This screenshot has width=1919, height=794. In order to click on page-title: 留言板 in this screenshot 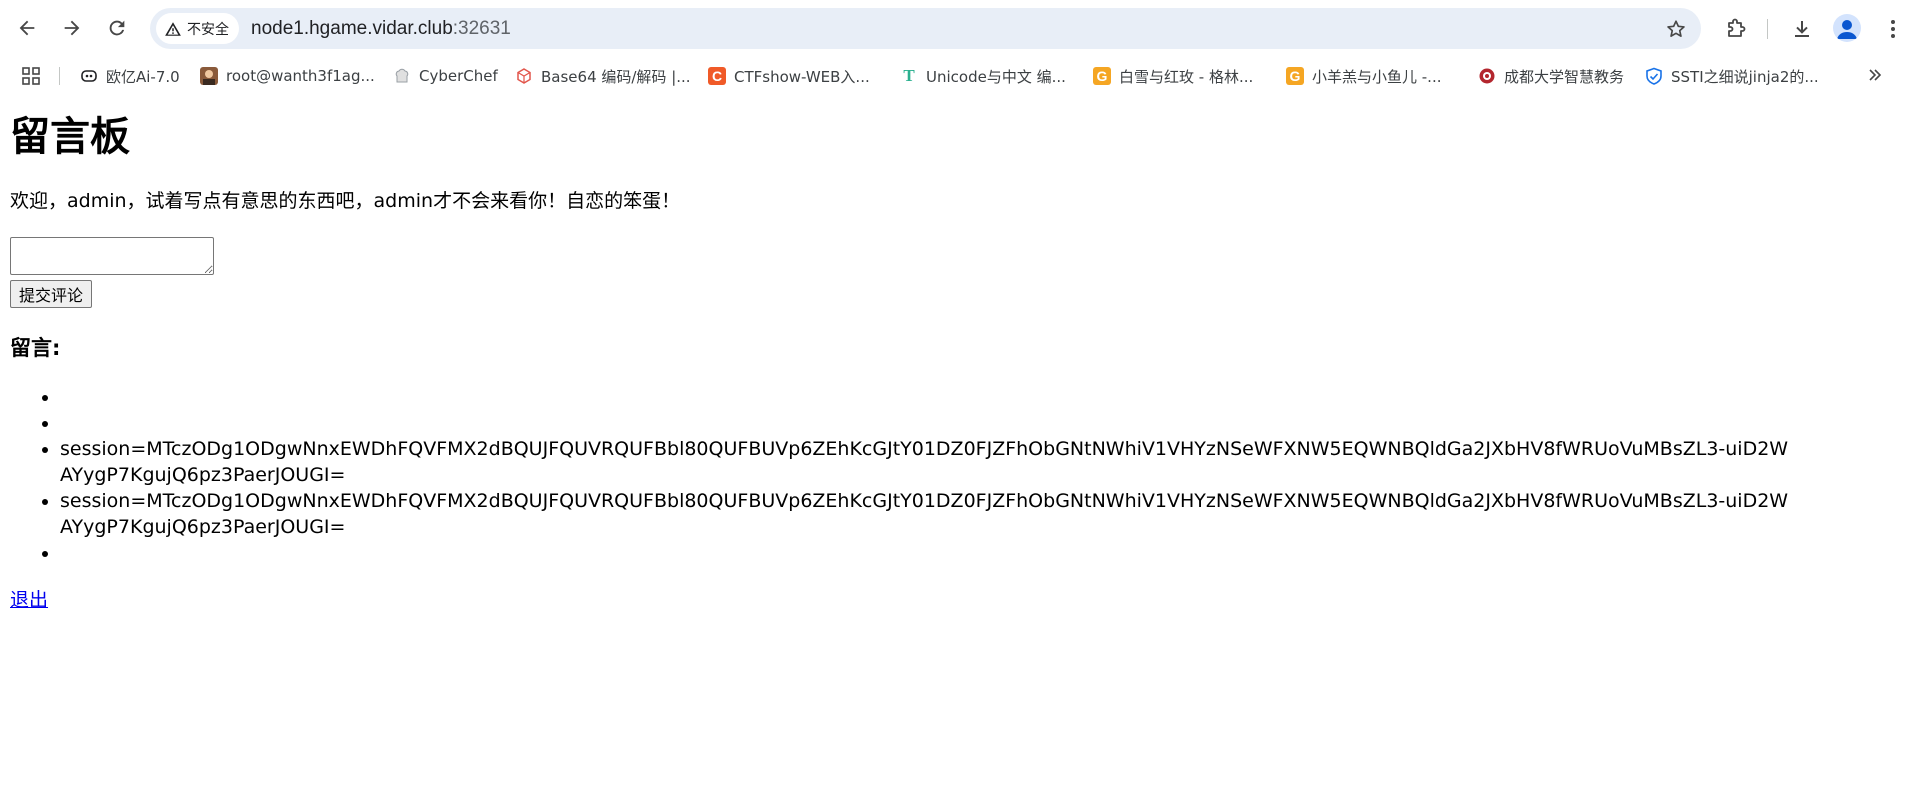, I will do `click(70, 137)`.